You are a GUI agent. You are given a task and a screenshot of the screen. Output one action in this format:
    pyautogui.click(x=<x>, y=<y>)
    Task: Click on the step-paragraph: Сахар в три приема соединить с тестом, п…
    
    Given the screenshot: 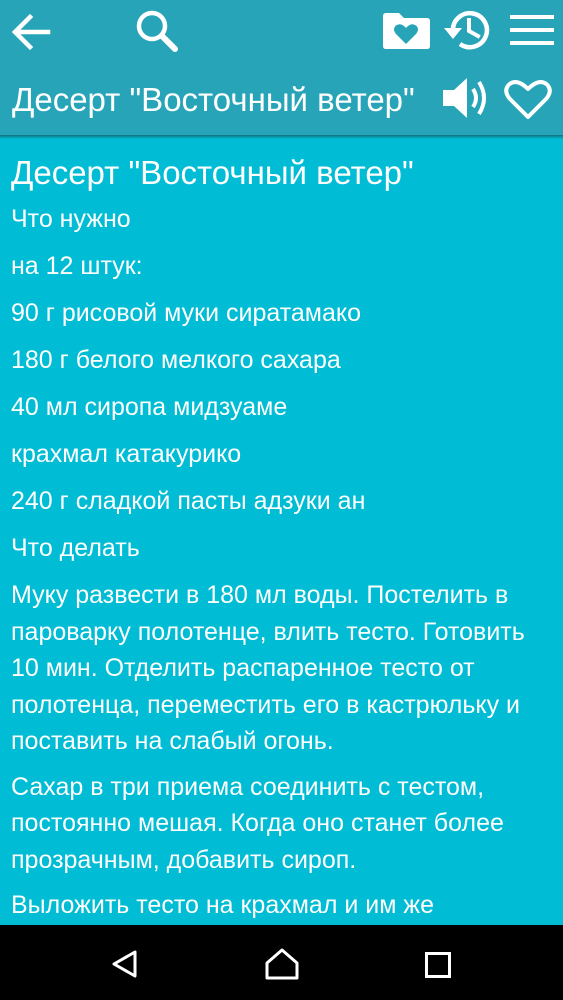 What is the action you would take?
    pyautogui.click(x=257, y=823)
    